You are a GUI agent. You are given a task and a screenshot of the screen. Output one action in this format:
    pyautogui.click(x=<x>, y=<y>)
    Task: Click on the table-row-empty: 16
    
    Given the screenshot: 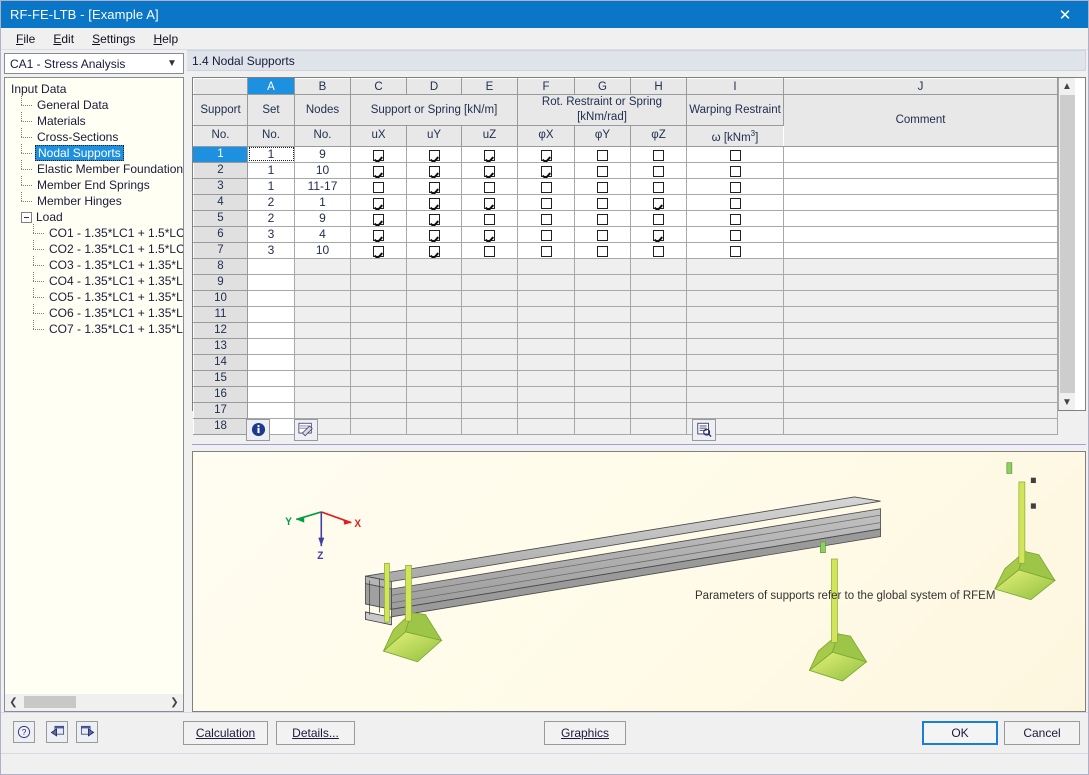 What is the action you would take?
    pyautogui.click(x=625, y=394)
    